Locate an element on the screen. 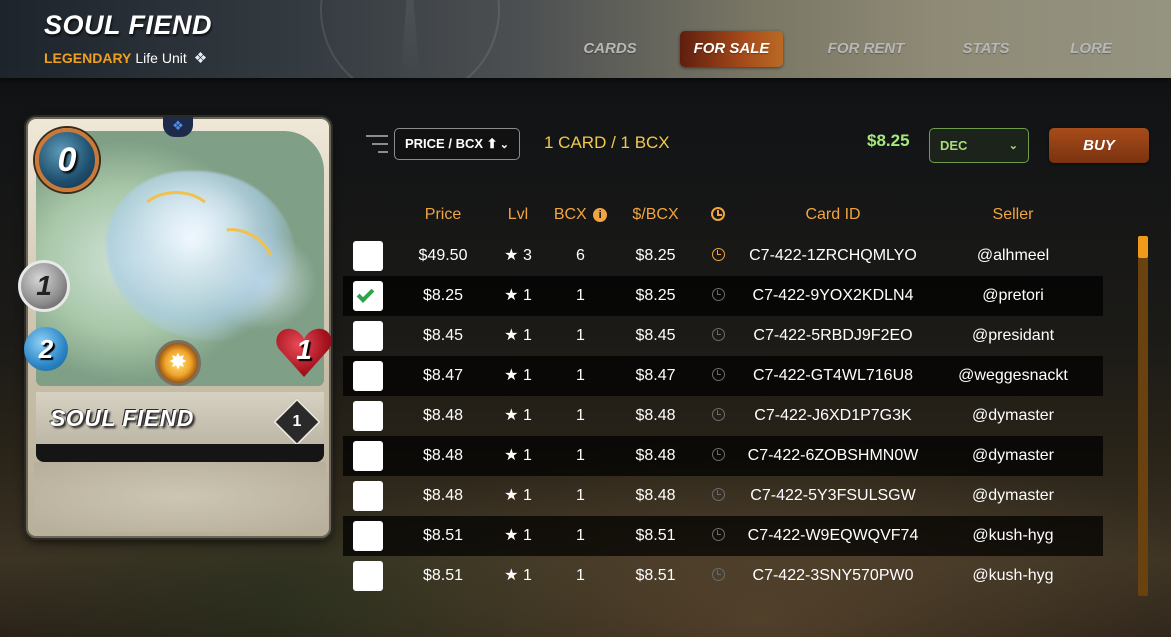  cell-seller: @weggesnackt is located at coordinates (1013, 376).